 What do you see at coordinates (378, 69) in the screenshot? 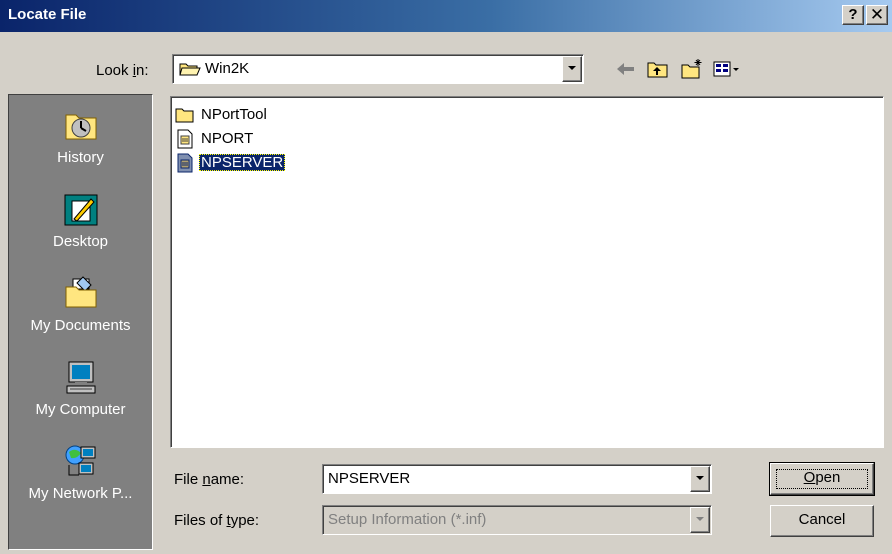
I see `look-in-combo: Win2K` at bounding box center [378, 69].